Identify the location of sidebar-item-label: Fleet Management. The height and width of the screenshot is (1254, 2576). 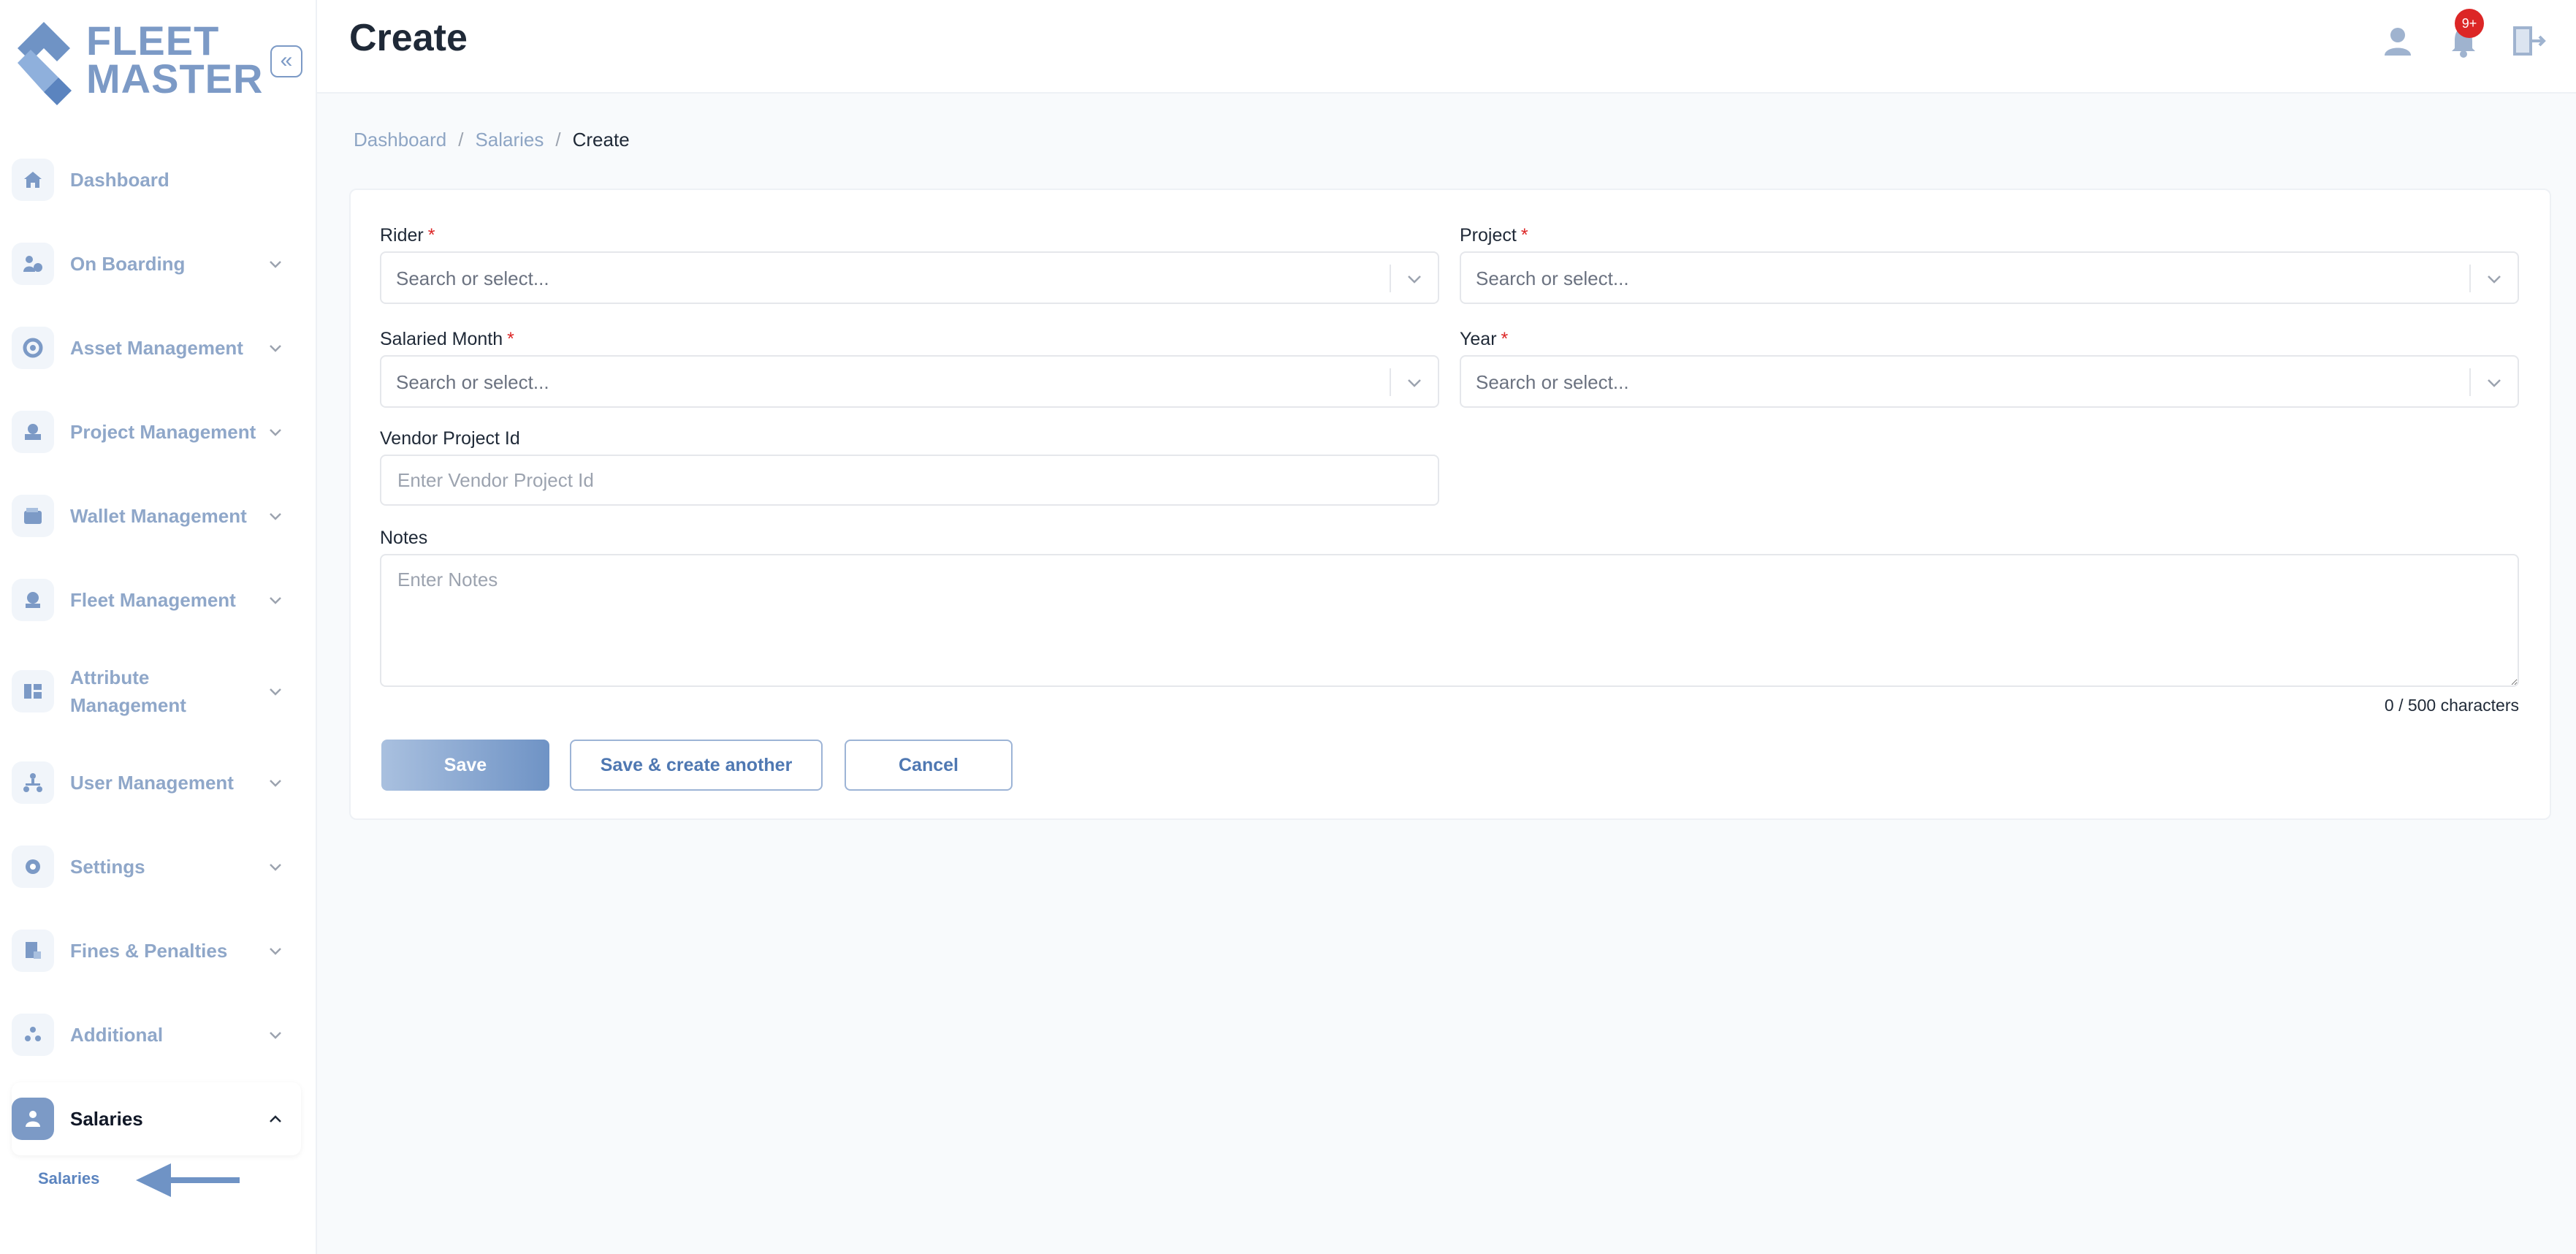
(153, 600).